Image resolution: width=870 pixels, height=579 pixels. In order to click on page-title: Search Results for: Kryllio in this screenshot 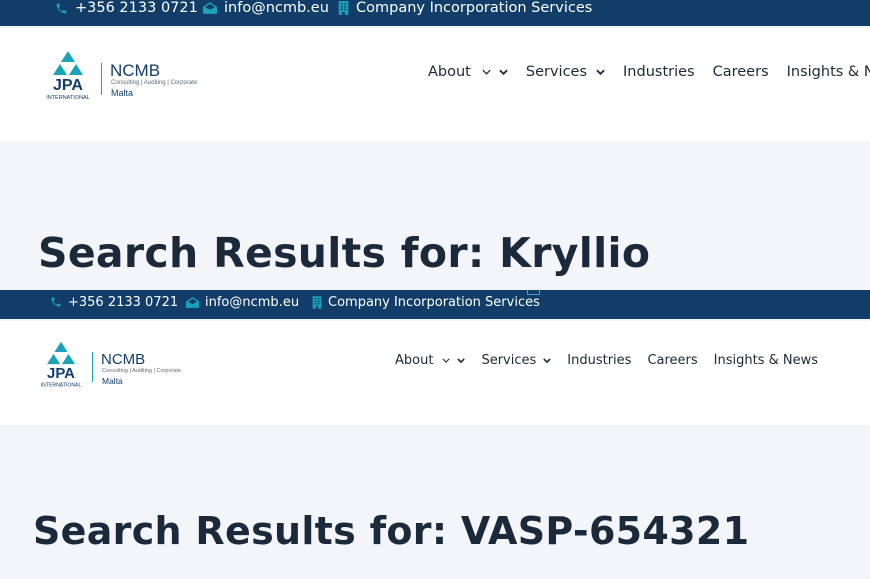, I will do `click(344, 253)`.